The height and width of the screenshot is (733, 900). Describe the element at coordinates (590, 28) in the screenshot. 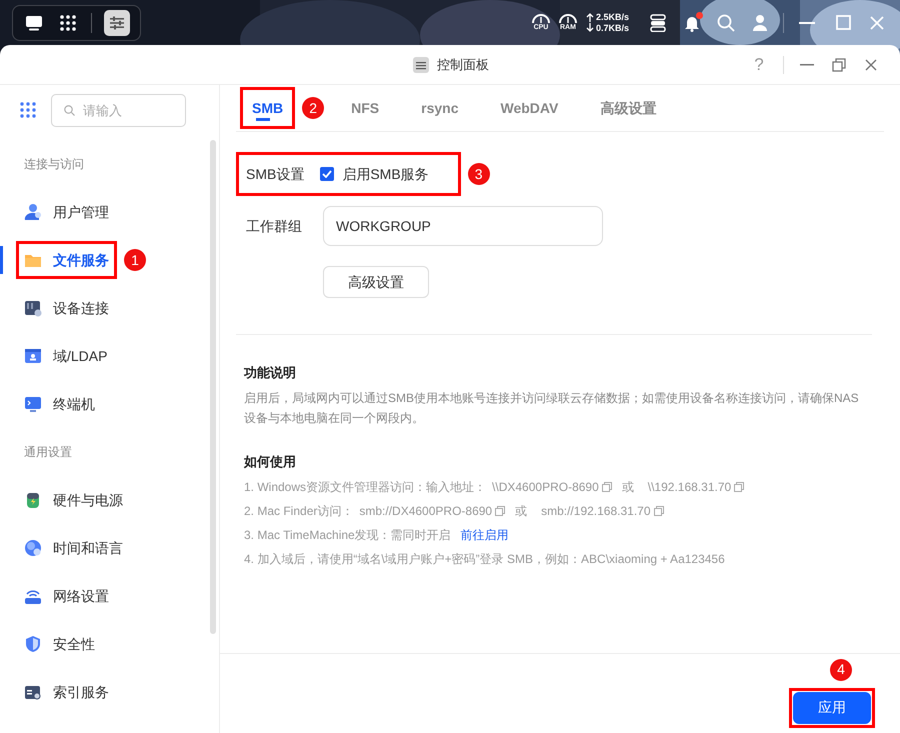

I see `arrow-down-icon` at that location.